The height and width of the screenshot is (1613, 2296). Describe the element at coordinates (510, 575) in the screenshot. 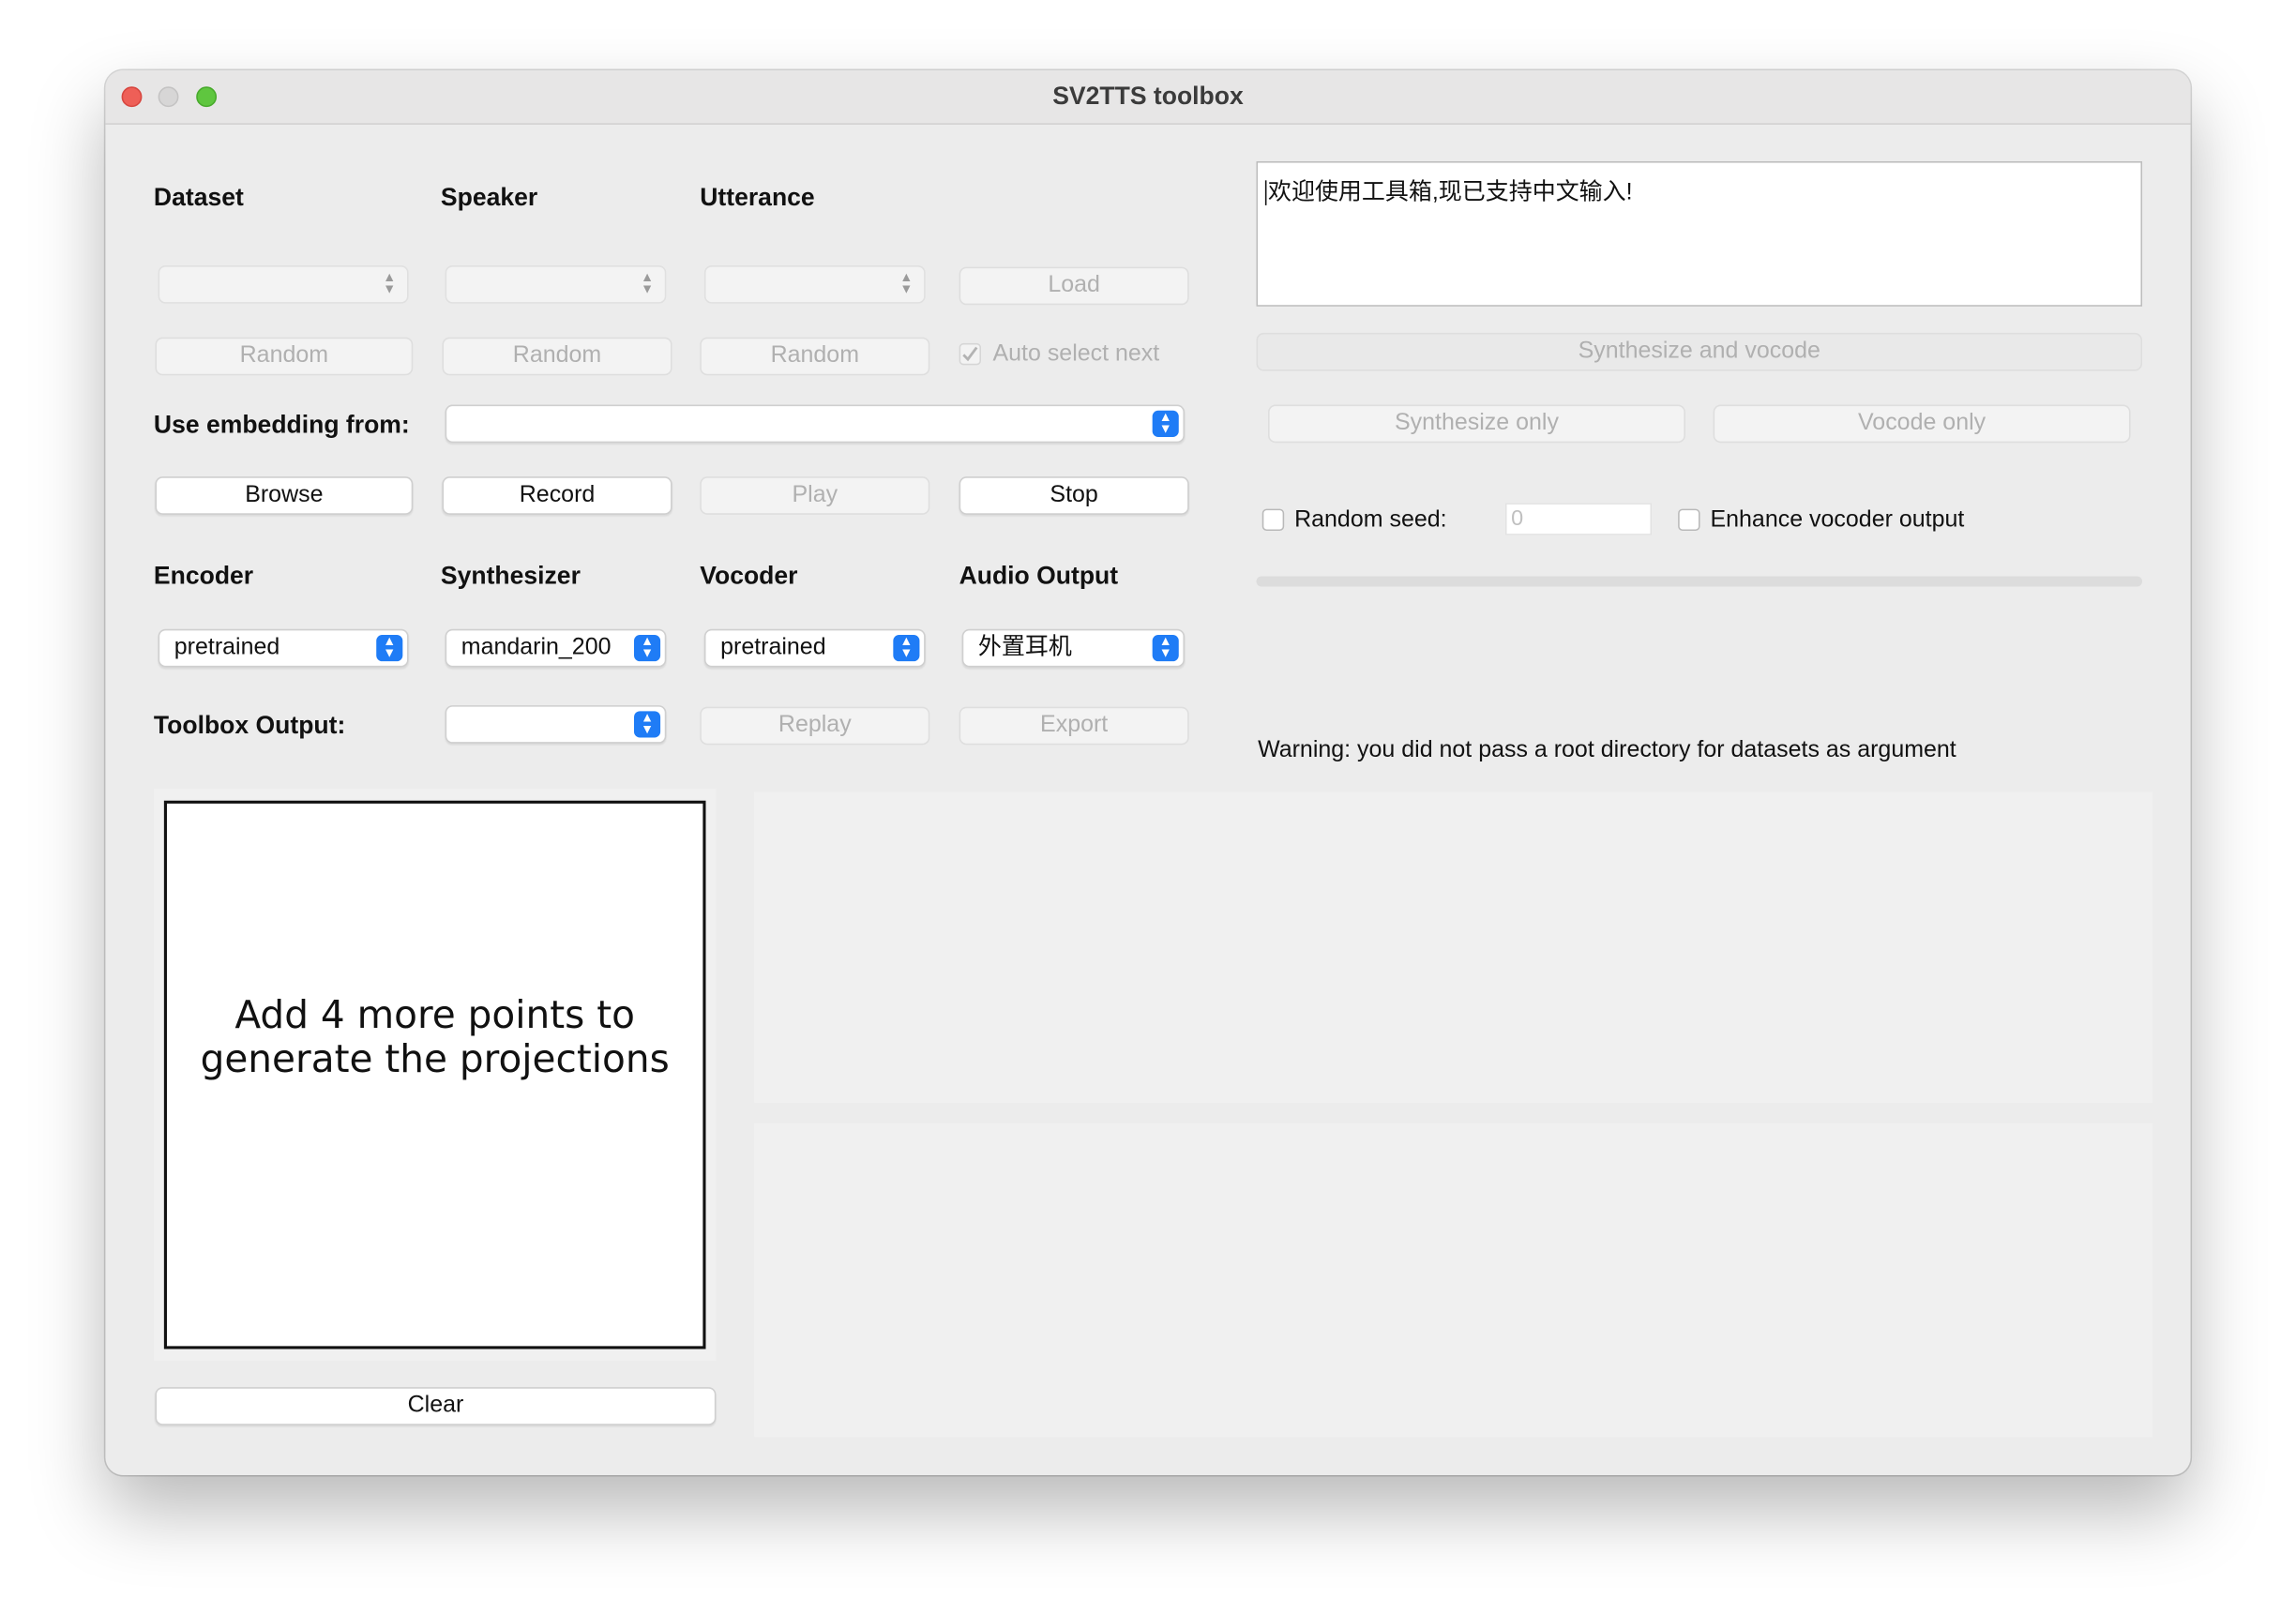

I see `synthesizer-label: Synthesizer` at that location.